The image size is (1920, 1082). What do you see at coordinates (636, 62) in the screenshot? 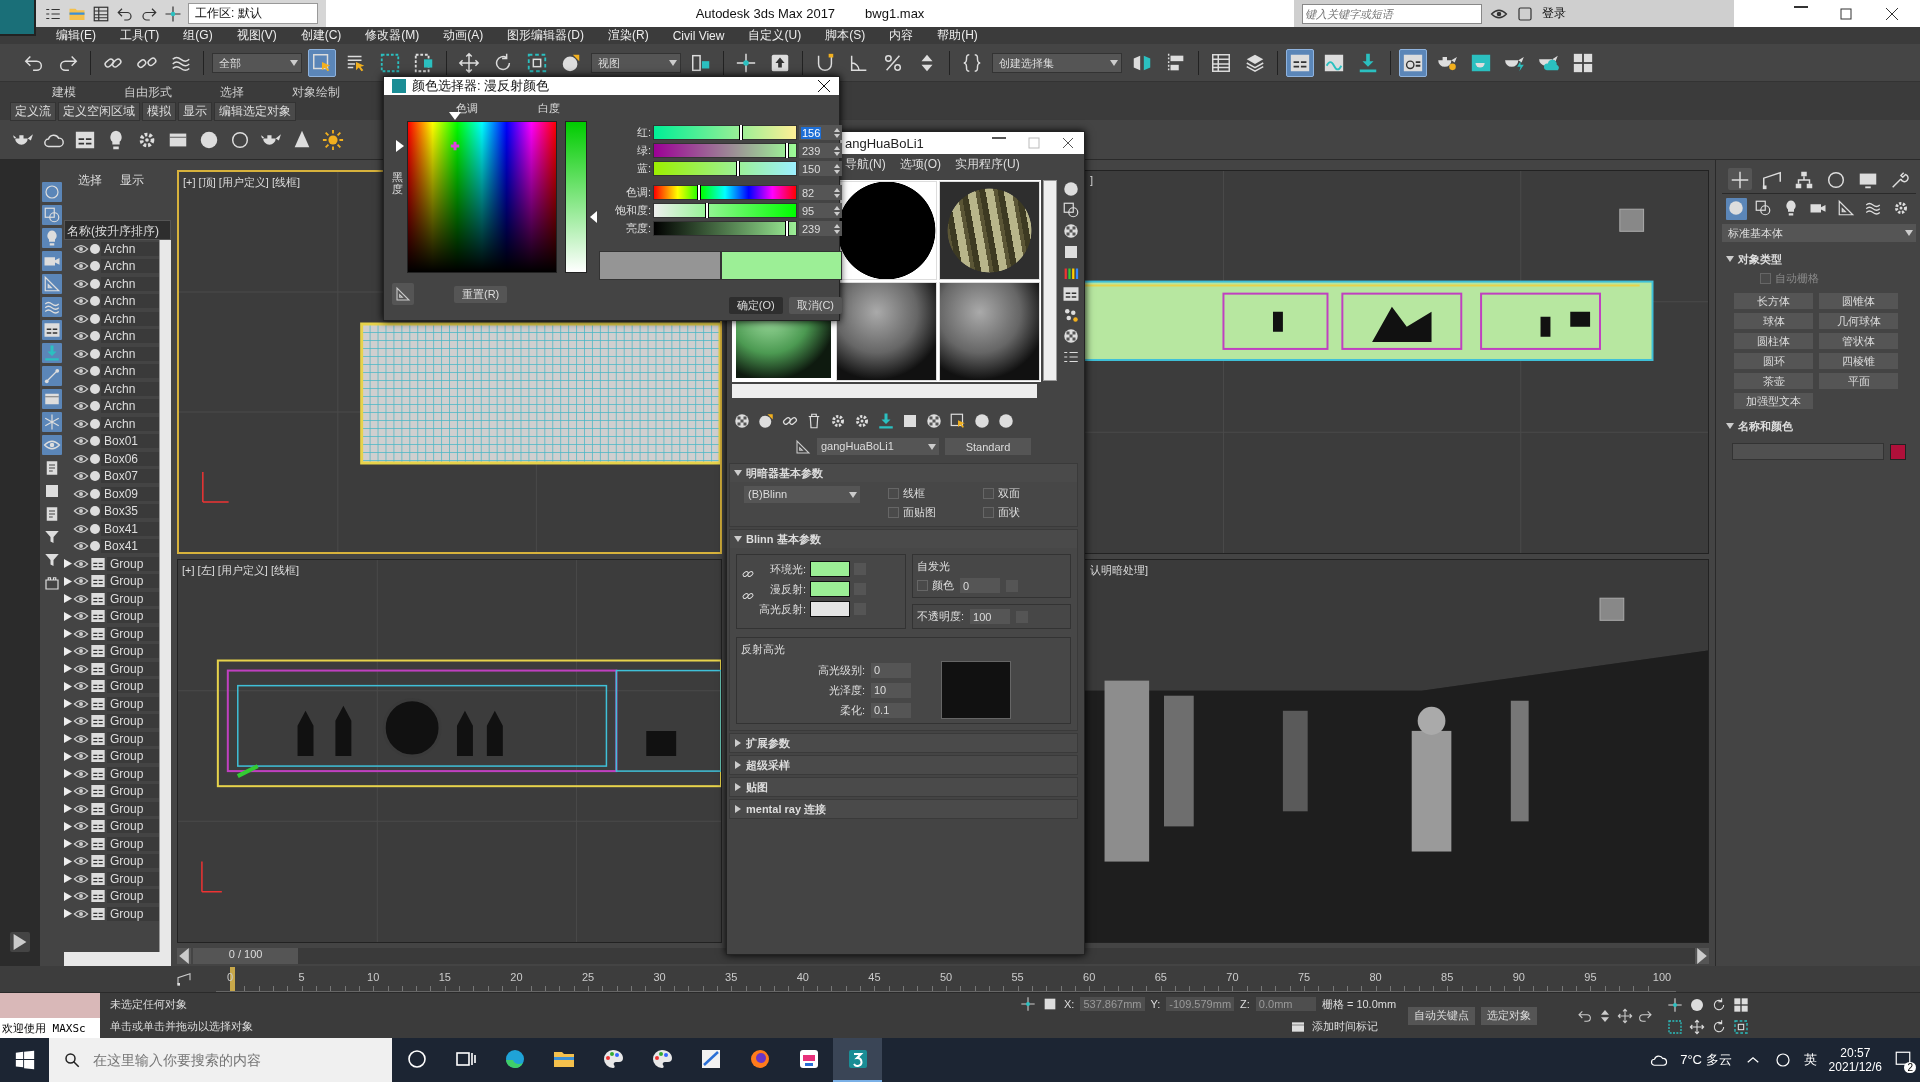
I see `toolbar-dropdown: 视图` at bounding box center [636, 62].